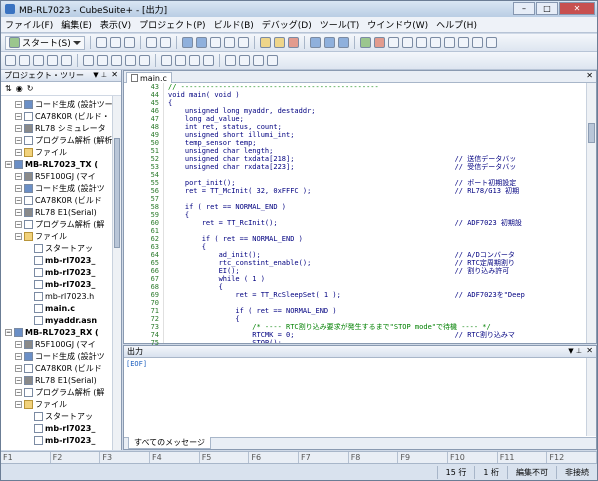  Describe the element at coordinates (144, 60) in the screenshot. I see `trace-icon` at that location.